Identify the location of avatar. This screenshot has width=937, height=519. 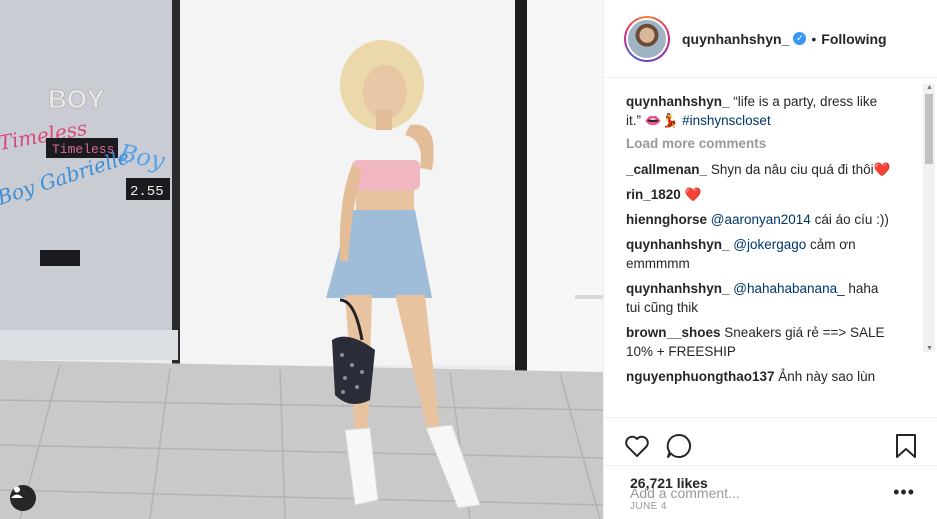
(647, 38).